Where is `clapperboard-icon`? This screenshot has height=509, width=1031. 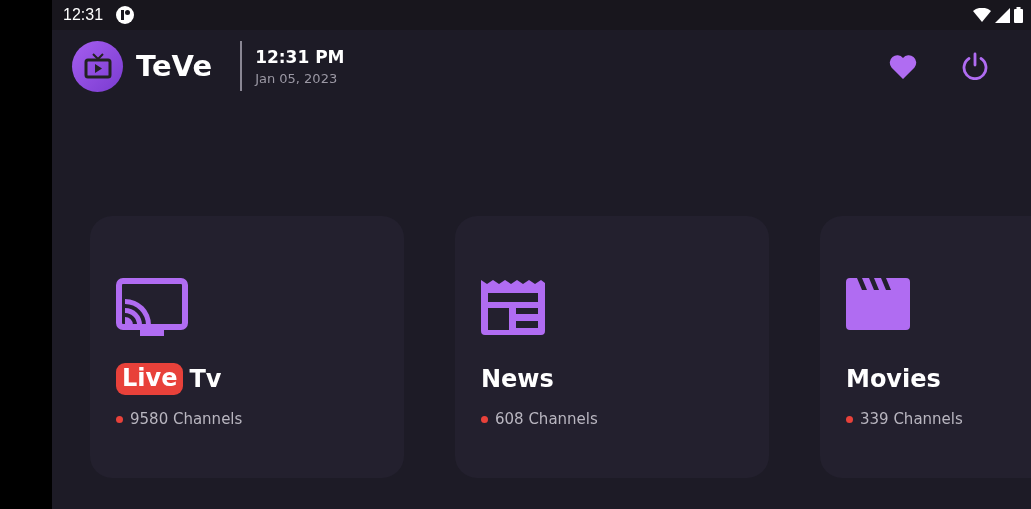
clapperboard-icon is located at coordinates (878, 304).